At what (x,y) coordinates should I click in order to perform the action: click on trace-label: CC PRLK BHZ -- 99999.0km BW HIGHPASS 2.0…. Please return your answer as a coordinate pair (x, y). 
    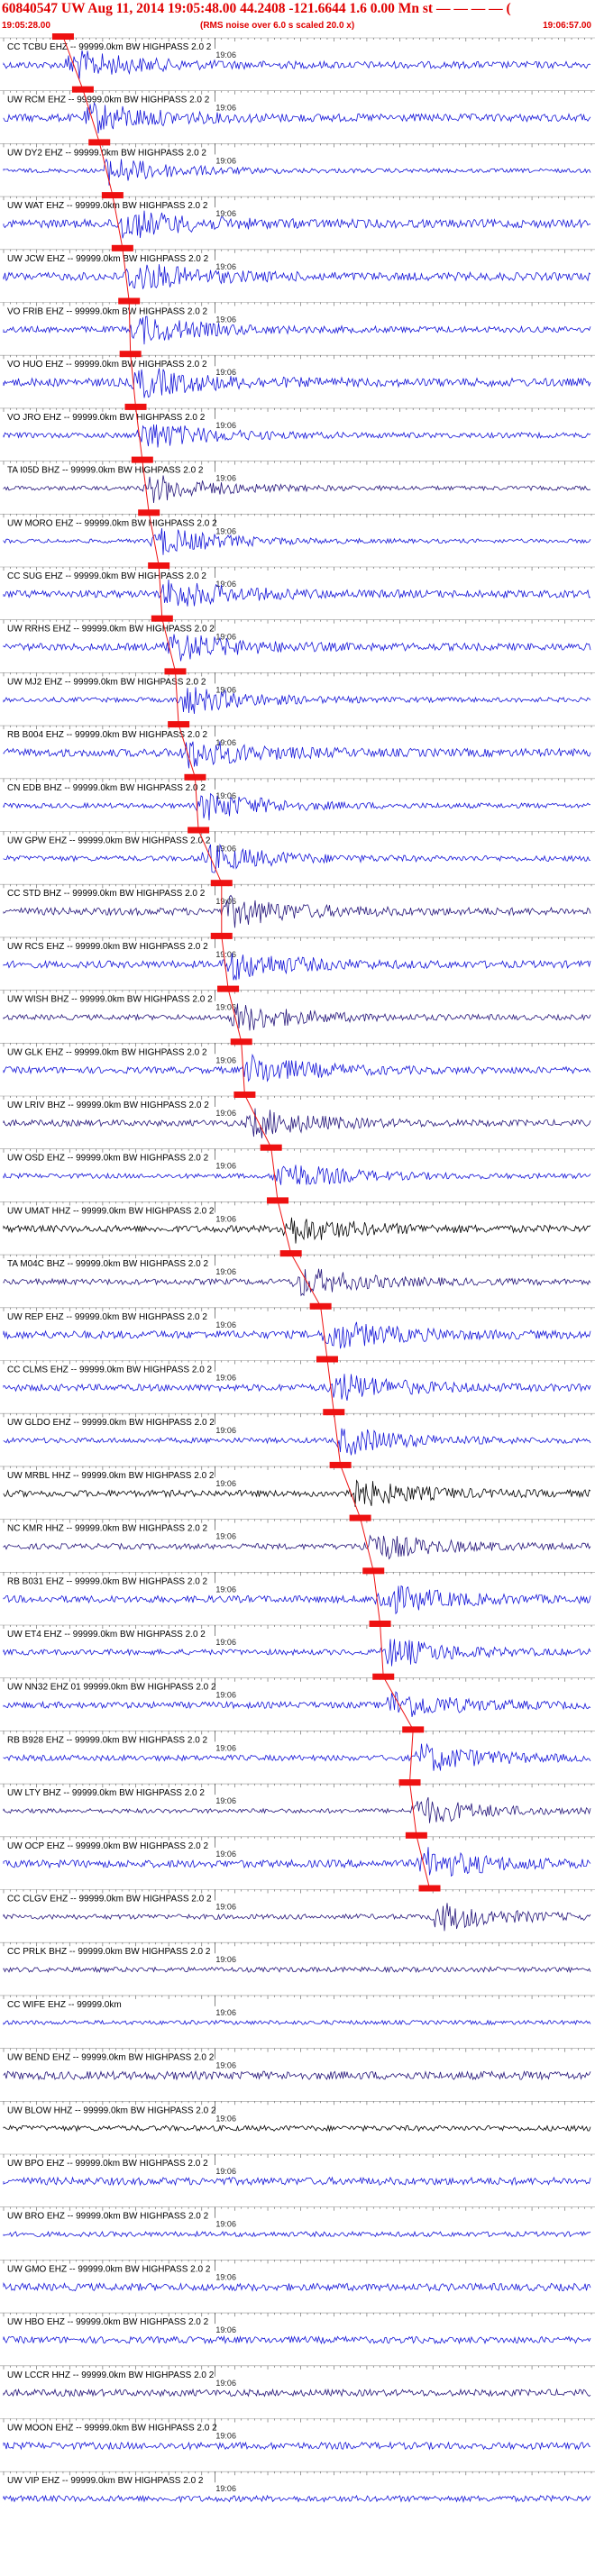
    Looking at the image, I should click on (109, 1952).